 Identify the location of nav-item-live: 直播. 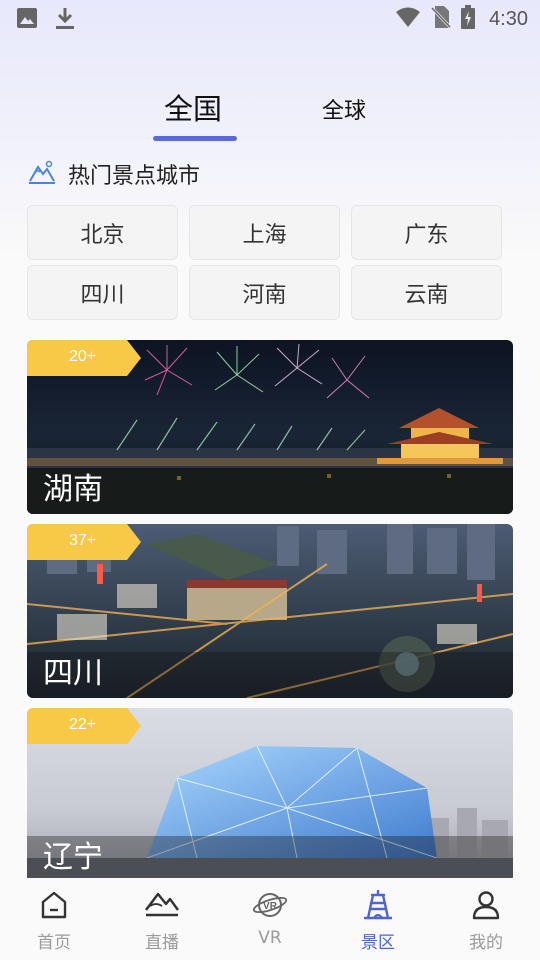
(162, 919).